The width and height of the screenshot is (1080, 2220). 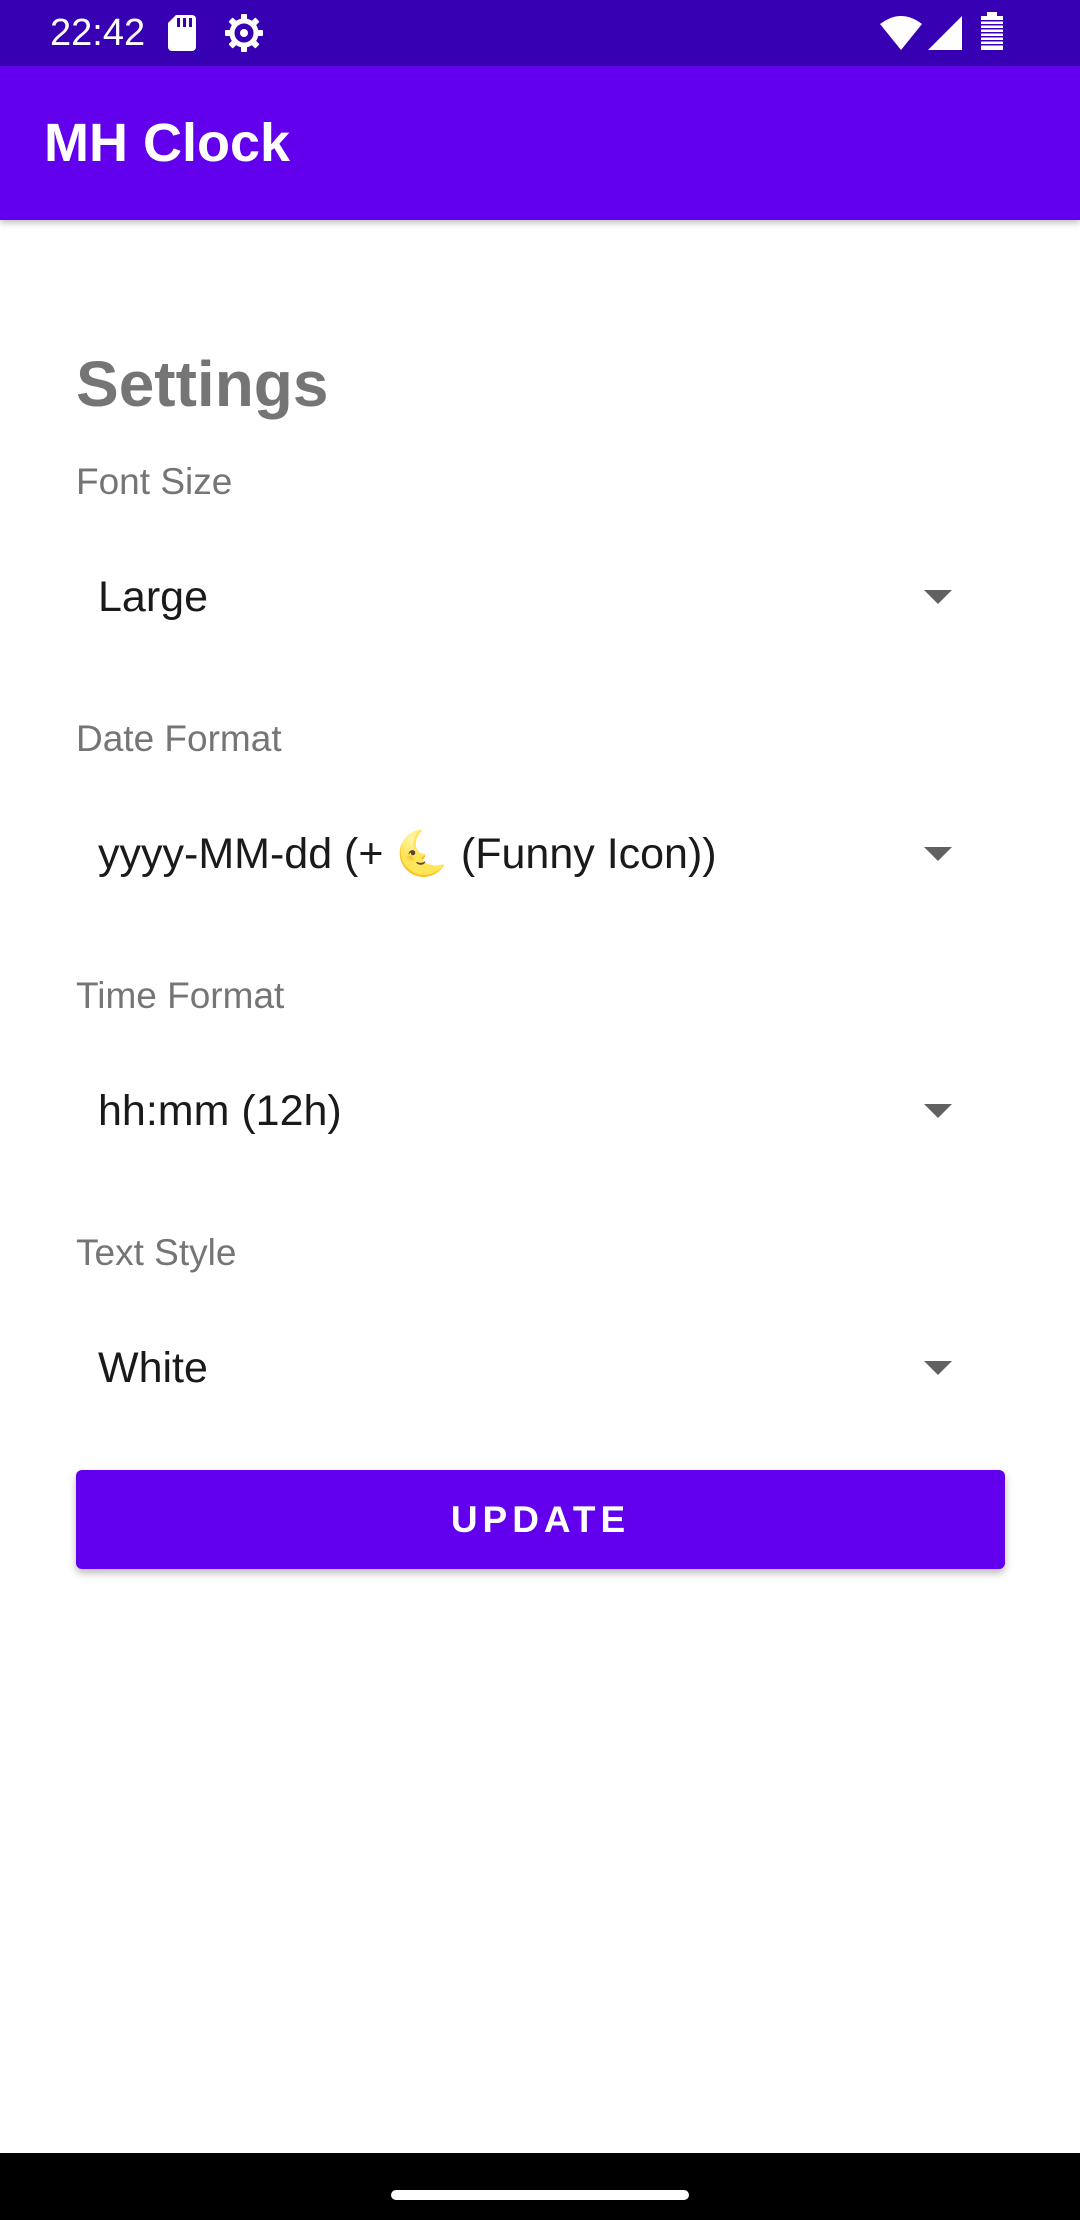 What do you see at coordinates (153, 597) in the screenshot?
I see `font-size-value: Large` at bounding box center [153, 597].